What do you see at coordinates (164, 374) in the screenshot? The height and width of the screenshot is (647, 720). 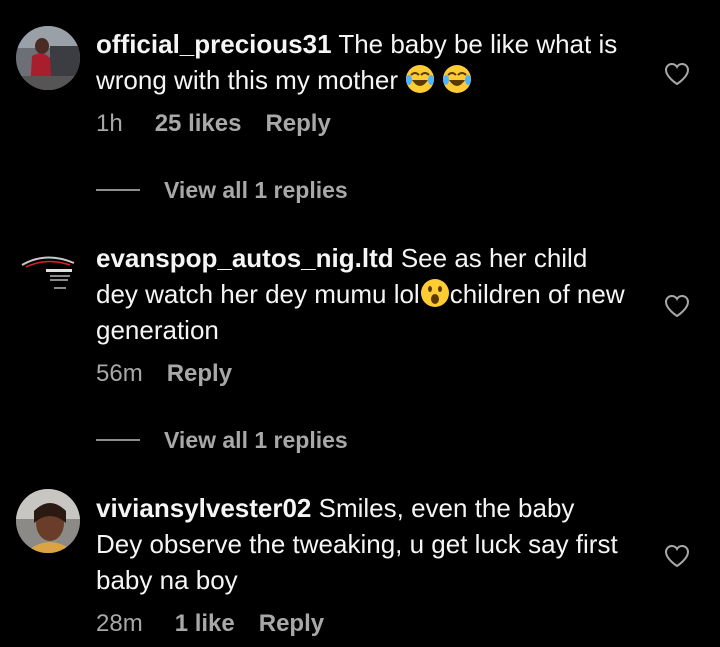 I see `comment-meta: 56m Reply` at bounding box center [164, 374].